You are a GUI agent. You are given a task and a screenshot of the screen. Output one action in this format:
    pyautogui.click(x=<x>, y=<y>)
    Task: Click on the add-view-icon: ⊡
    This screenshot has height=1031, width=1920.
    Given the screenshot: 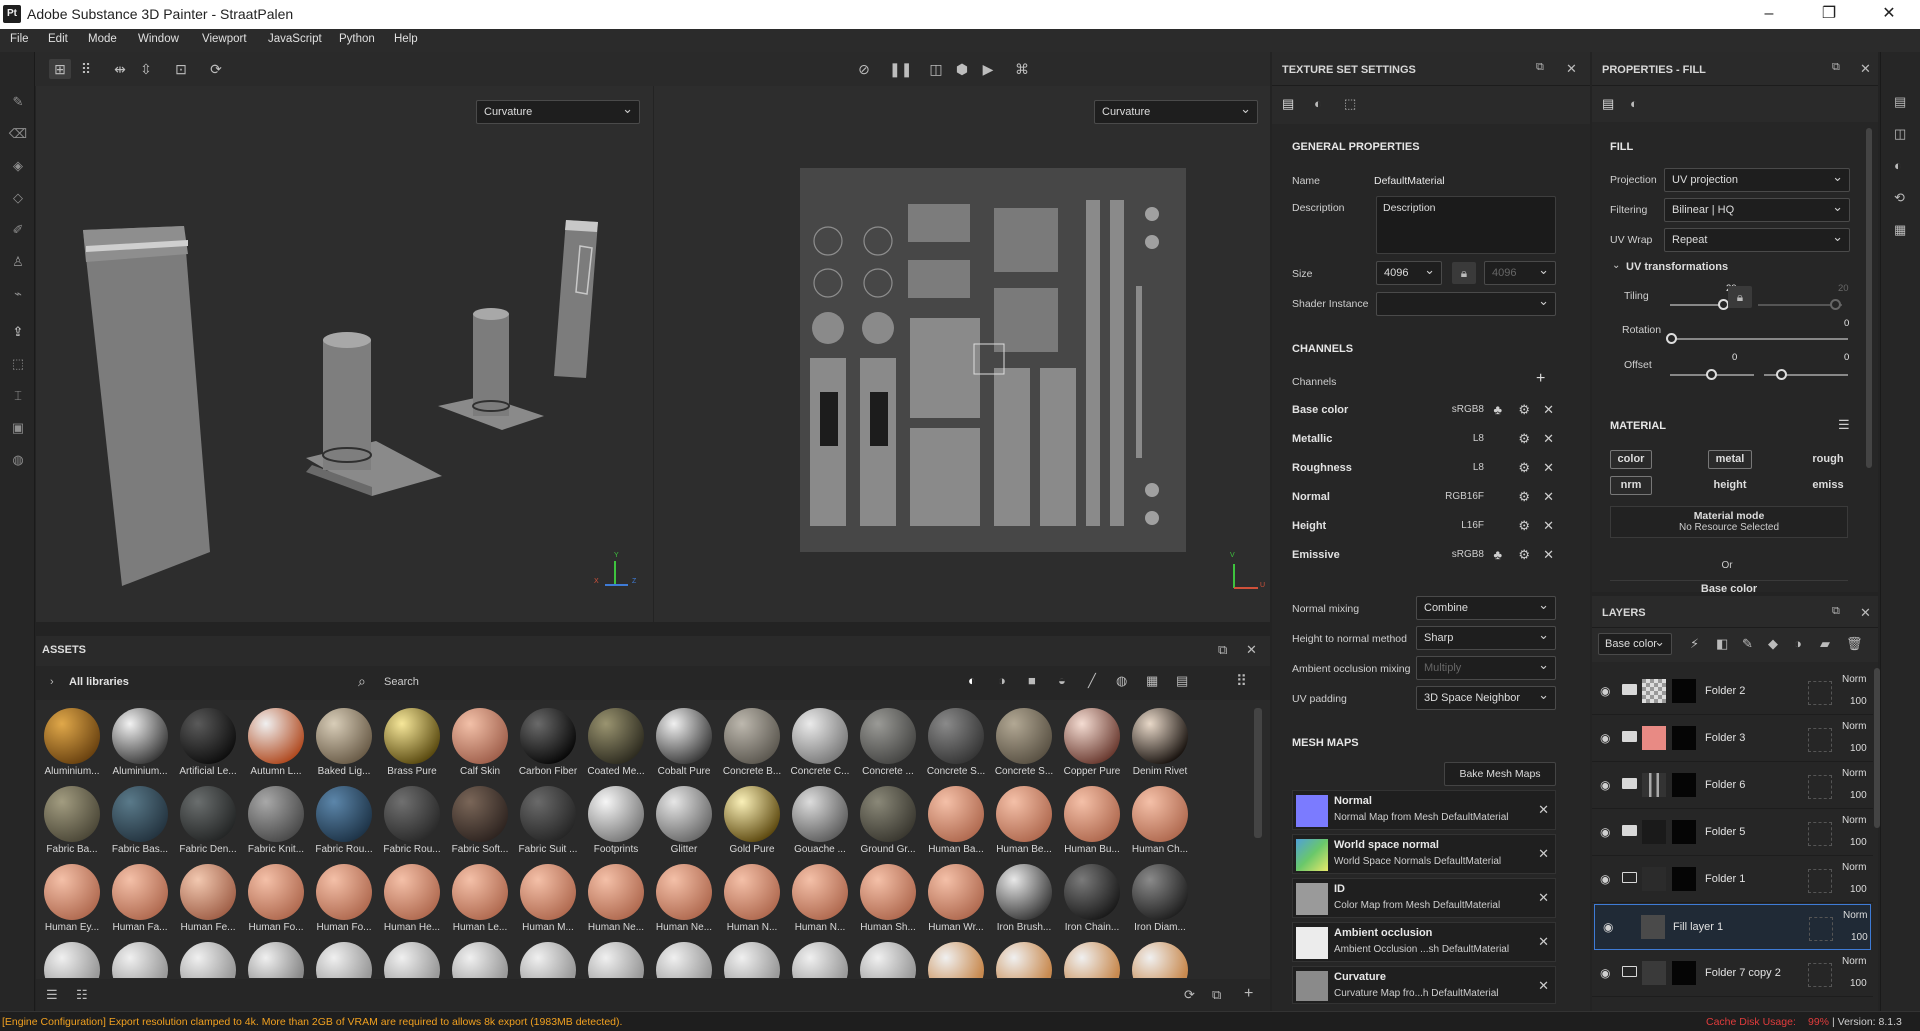 What is the action you would take?
    pyautogui.click(x=181, y=69)
    